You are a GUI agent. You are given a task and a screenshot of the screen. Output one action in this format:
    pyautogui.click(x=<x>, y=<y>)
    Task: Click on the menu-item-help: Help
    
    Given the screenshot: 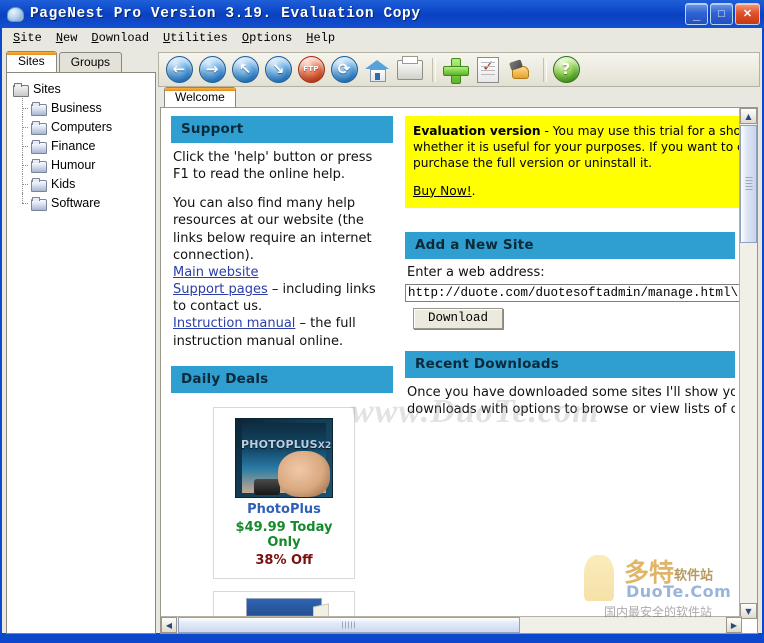 What is the action you would take?
    pyautogui.click(x=322, y=38)
    